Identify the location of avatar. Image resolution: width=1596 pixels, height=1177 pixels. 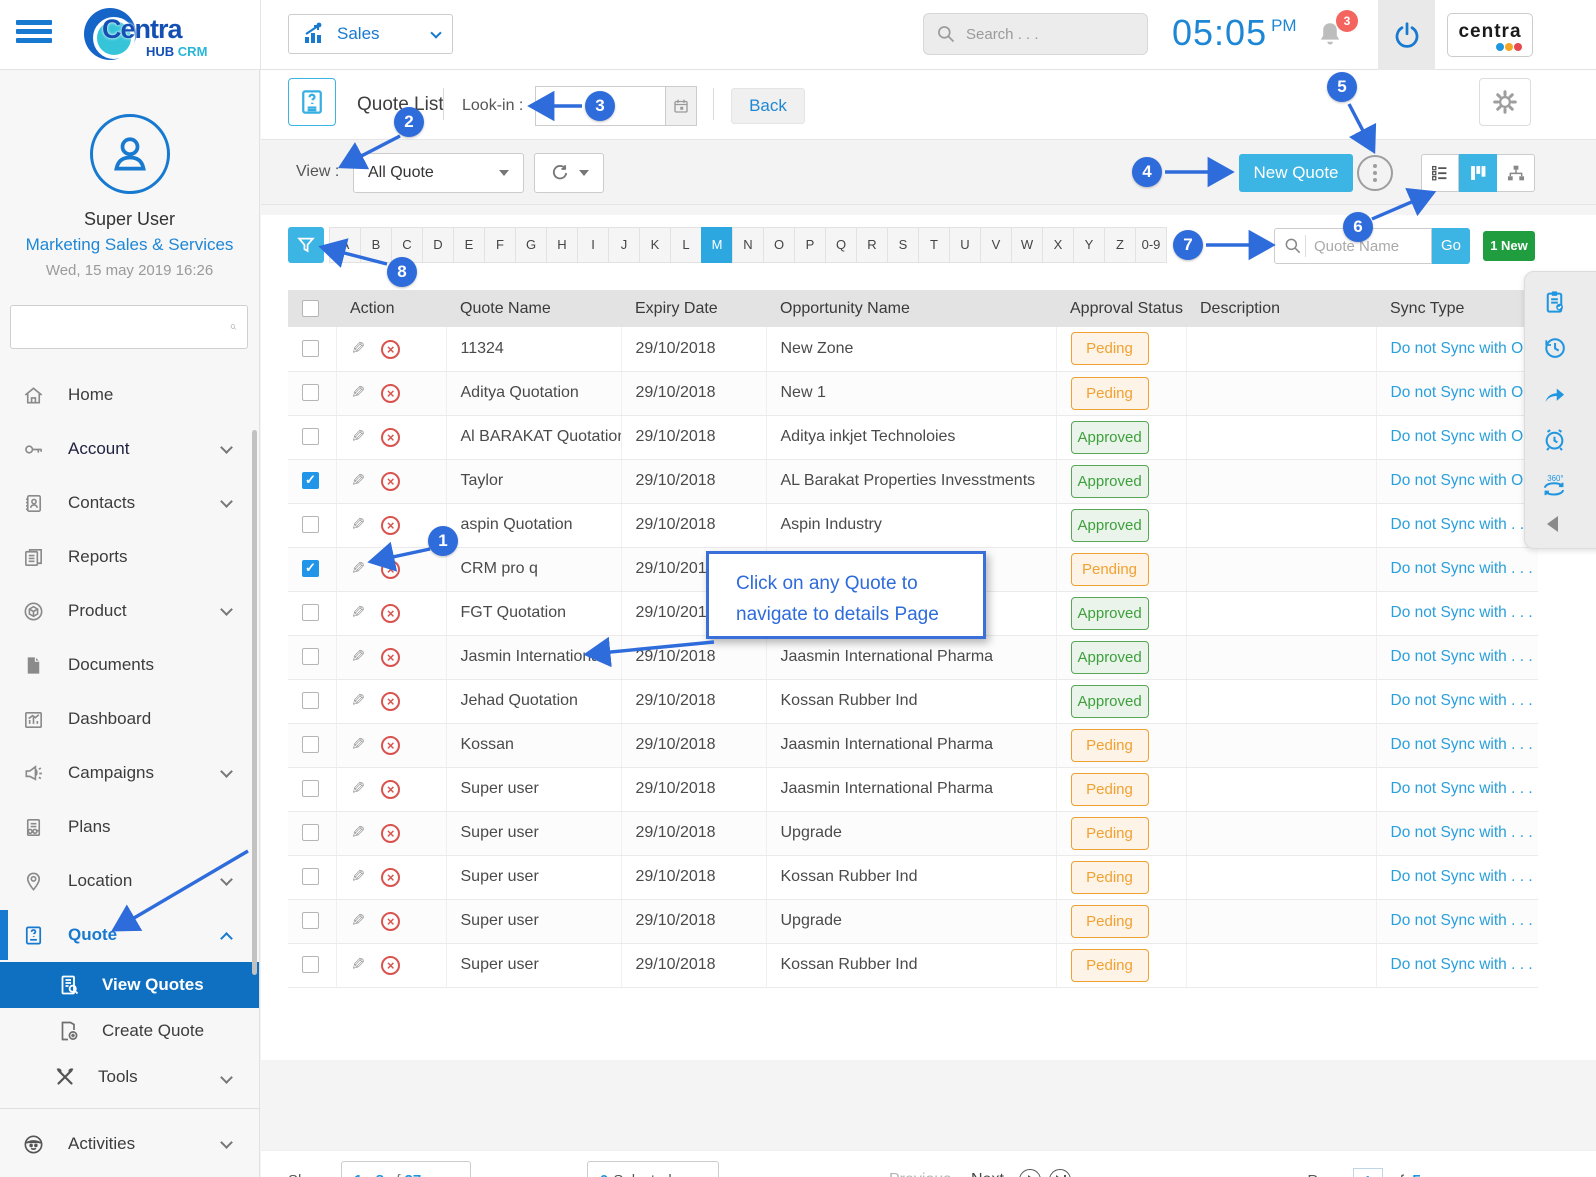
(130, 154).